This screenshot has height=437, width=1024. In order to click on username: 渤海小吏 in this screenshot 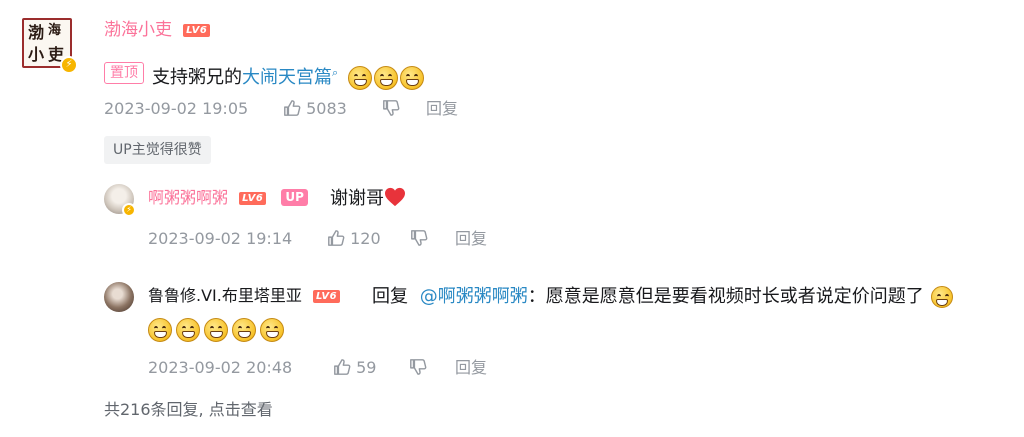, I will do `click(138, 30)`.